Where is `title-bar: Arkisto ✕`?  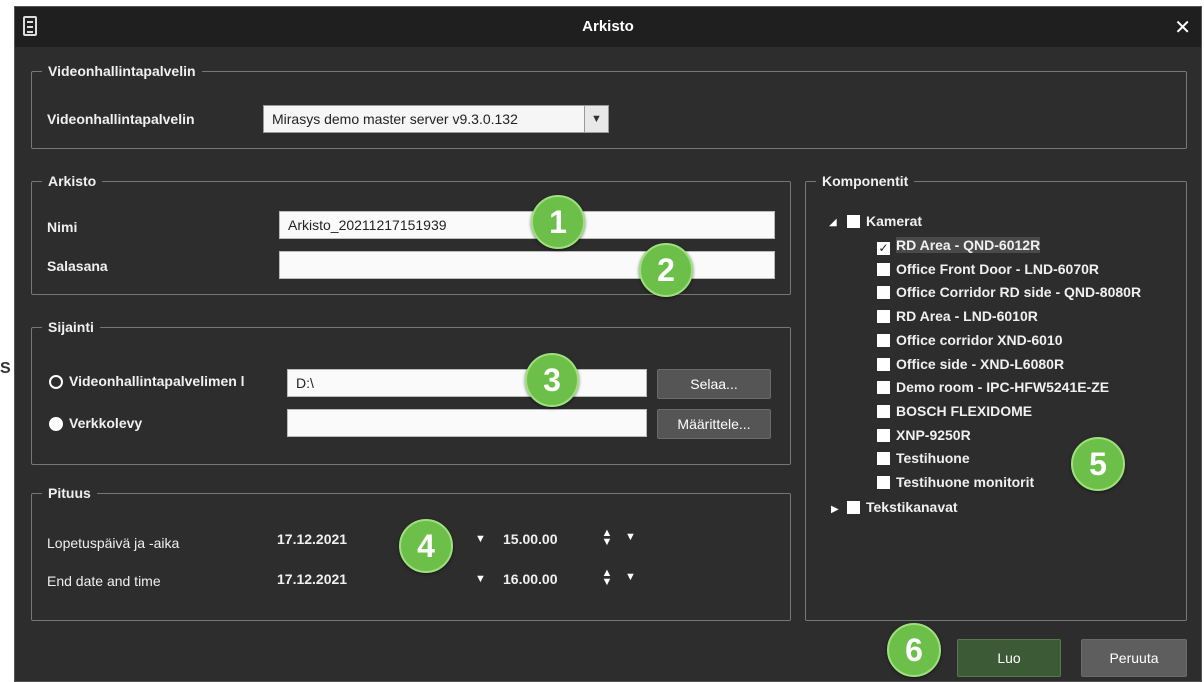 title-bar: Arkisto ✕ is located at coordinates (608, 27).